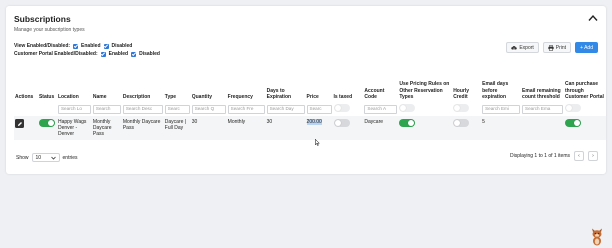  I want to click on type-cell: Daycare | Full Day, so click(177, 128).